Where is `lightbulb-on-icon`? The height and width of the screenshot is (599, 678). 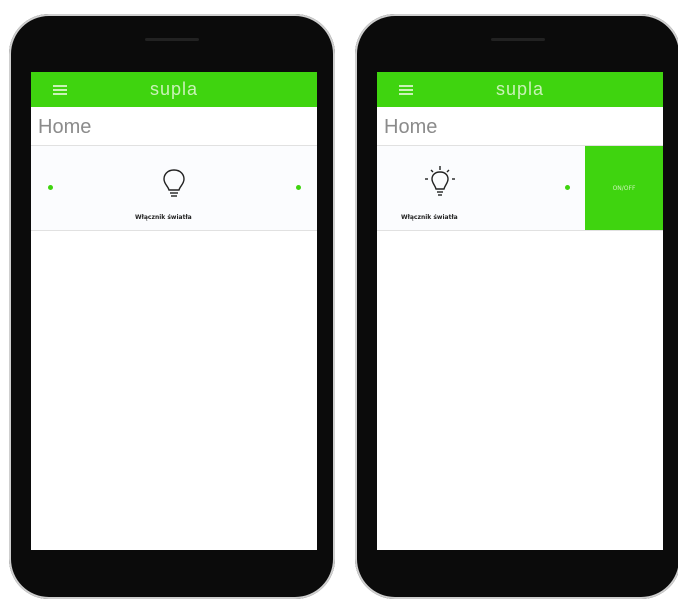 lightbulb-on-icon is located at coordinates (440, 184).